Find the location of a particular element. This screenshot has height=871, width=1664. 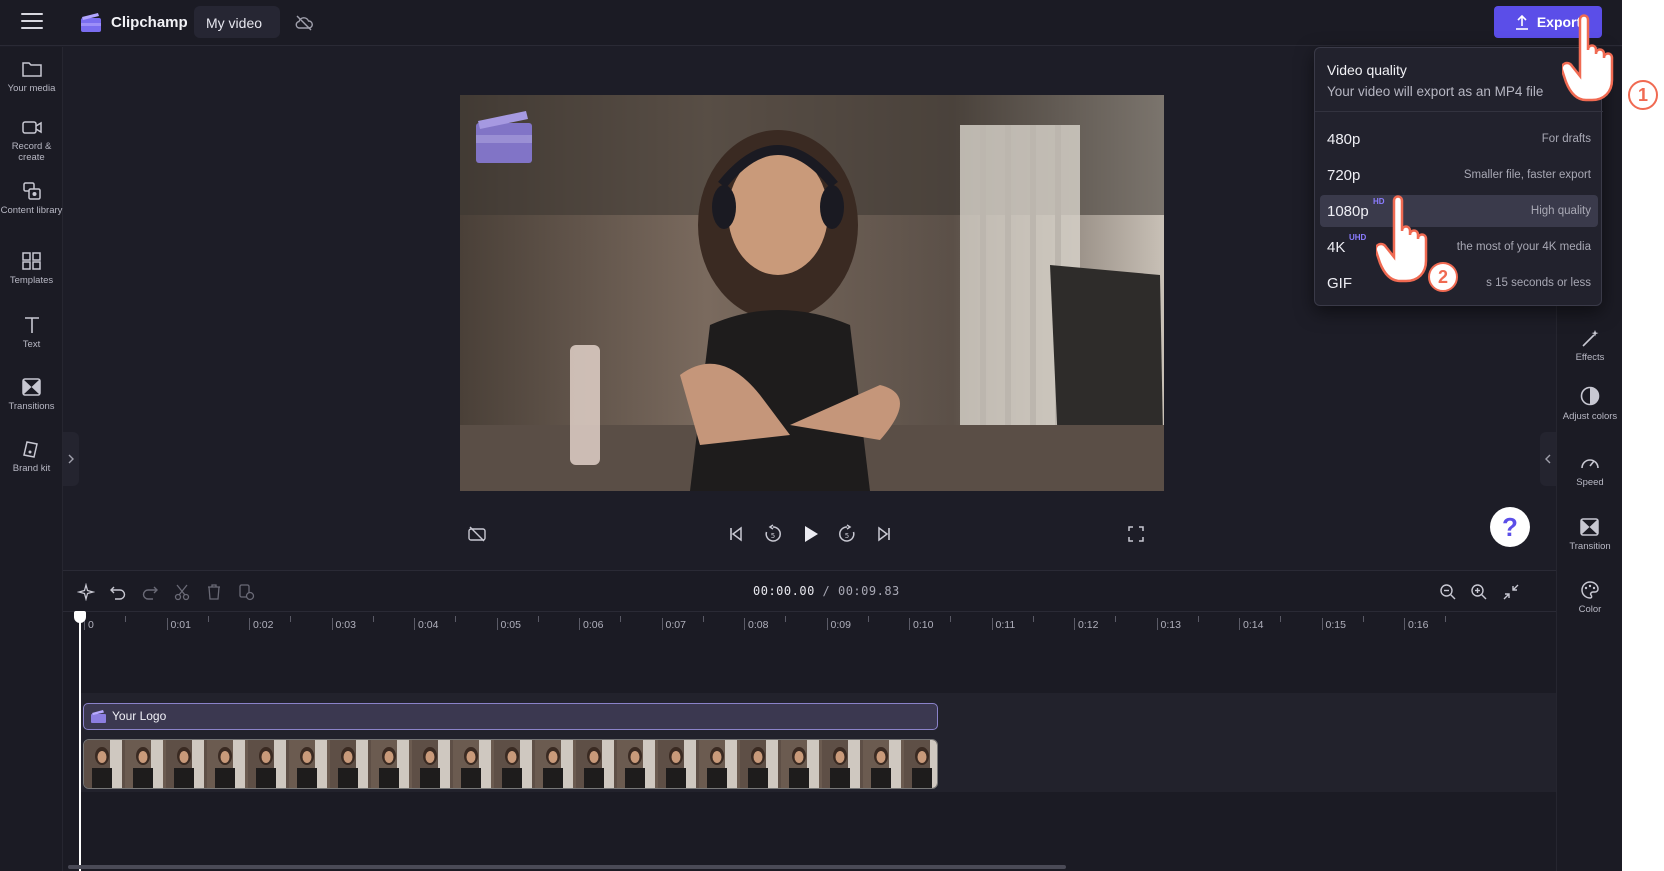

sidebar-item-templates: Templates is located at coordinates (31, 268).